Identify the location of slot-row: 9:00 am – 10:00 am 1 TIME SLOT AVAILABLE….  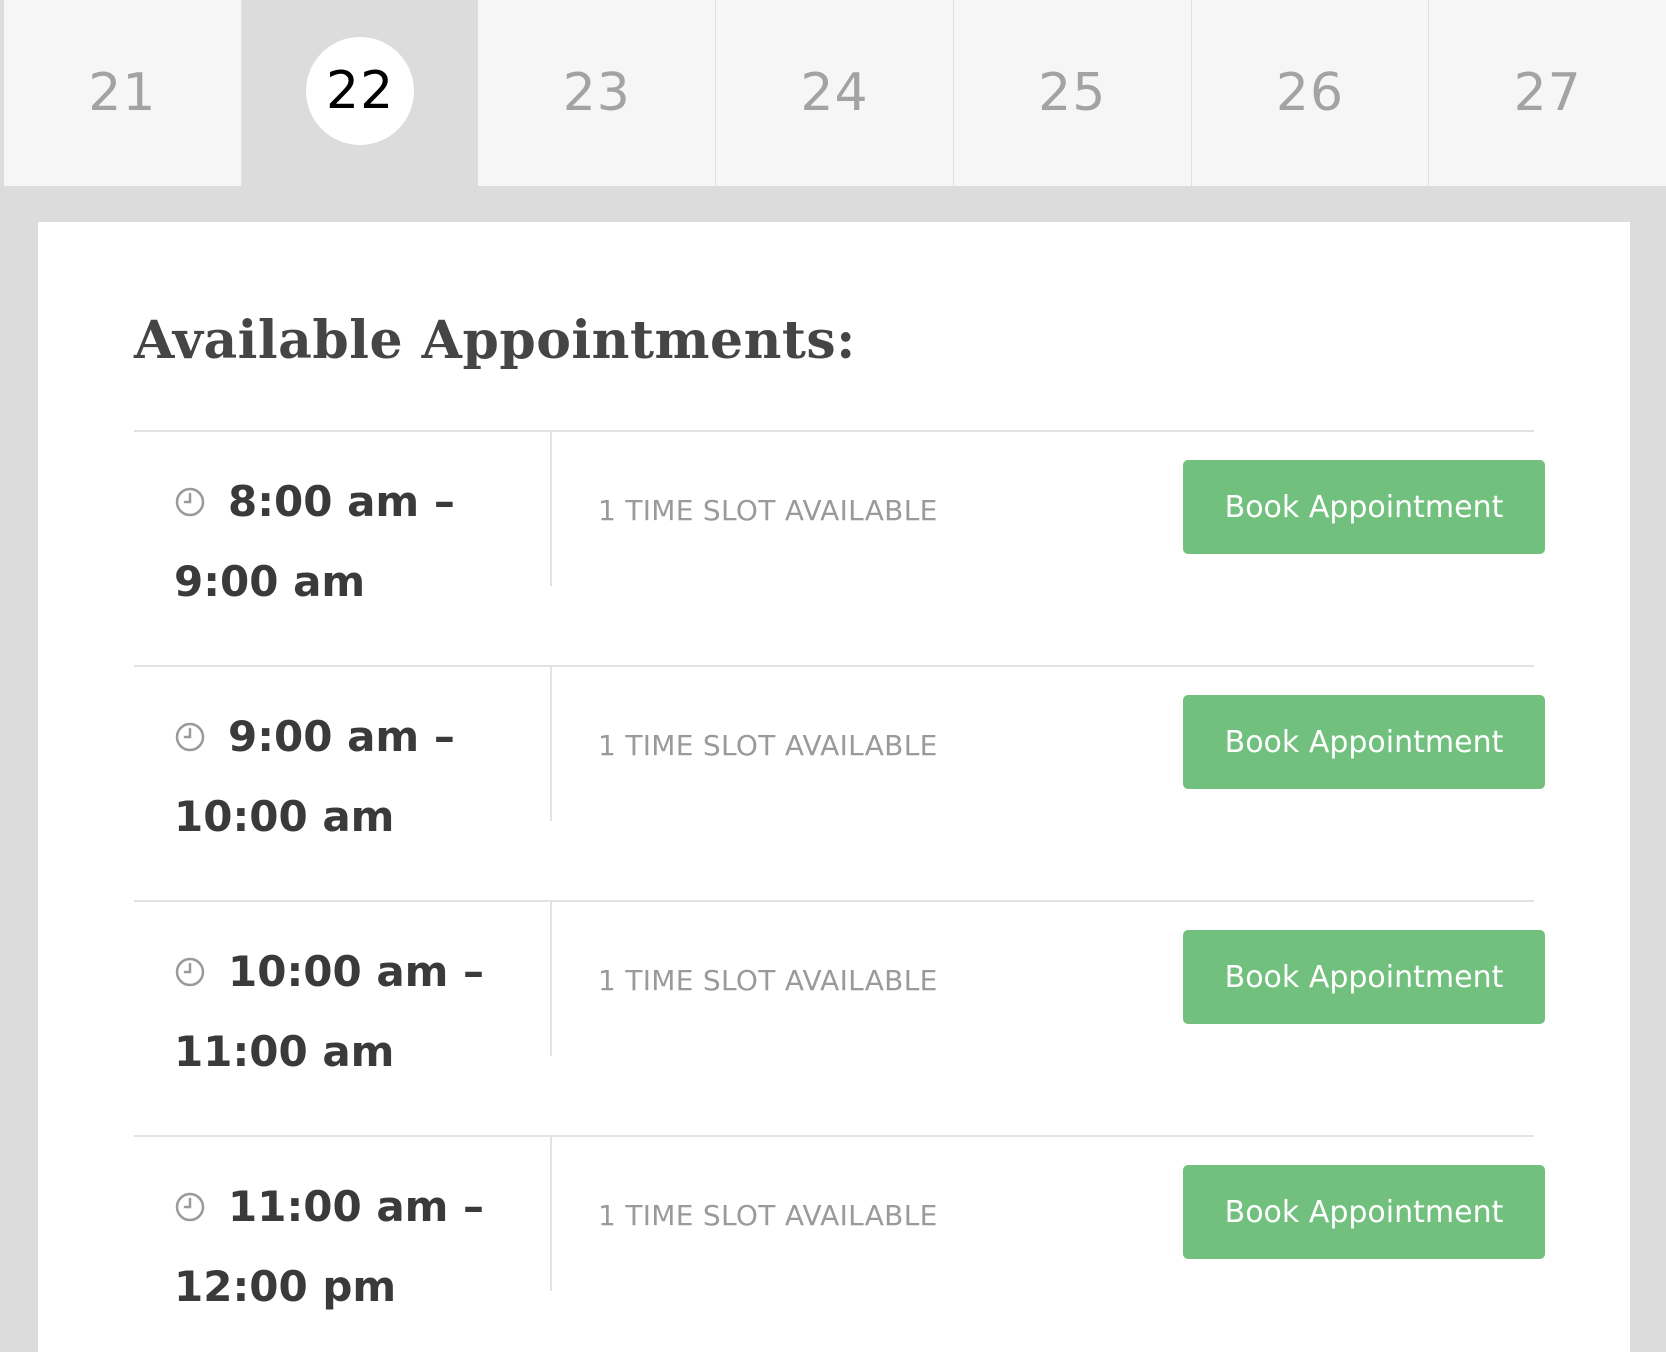
(839, 782).